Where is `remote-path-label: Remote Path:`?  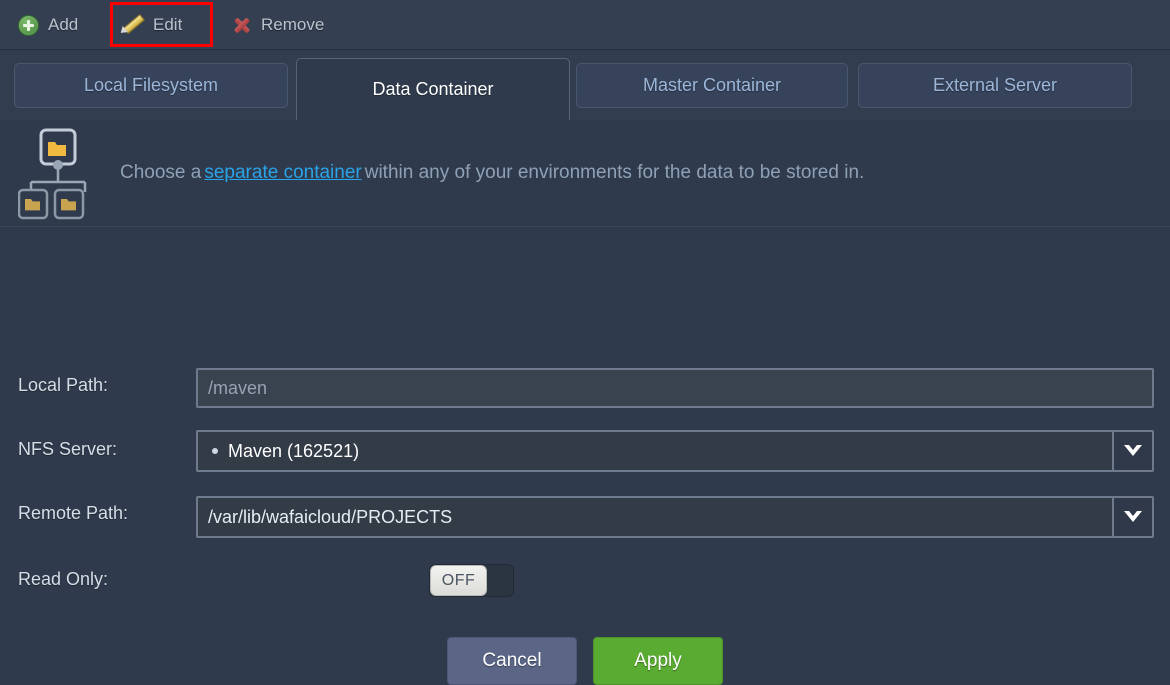 remote-path-label: Remote Path: is located at coordinates (73, 513).